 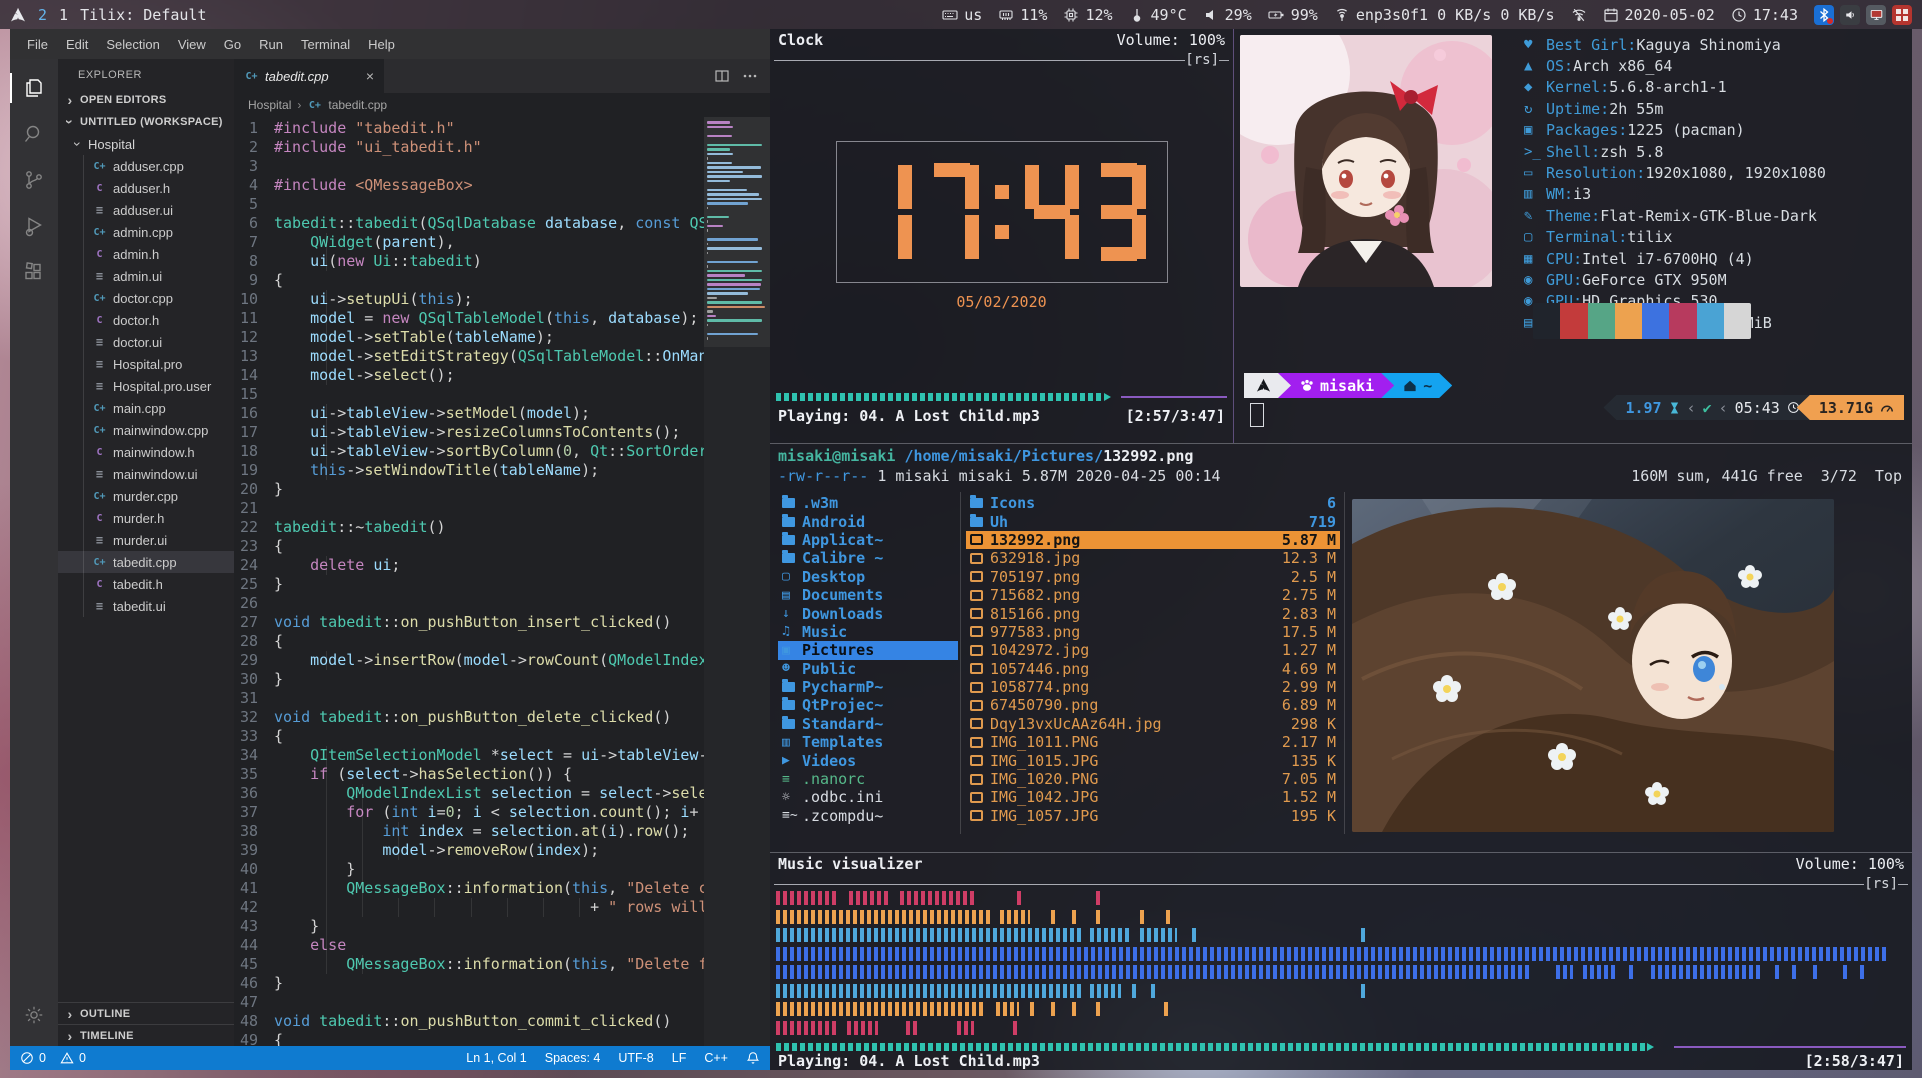 I want to click on dir-Documents: ▤ Documents, so click(x=868, y=595).